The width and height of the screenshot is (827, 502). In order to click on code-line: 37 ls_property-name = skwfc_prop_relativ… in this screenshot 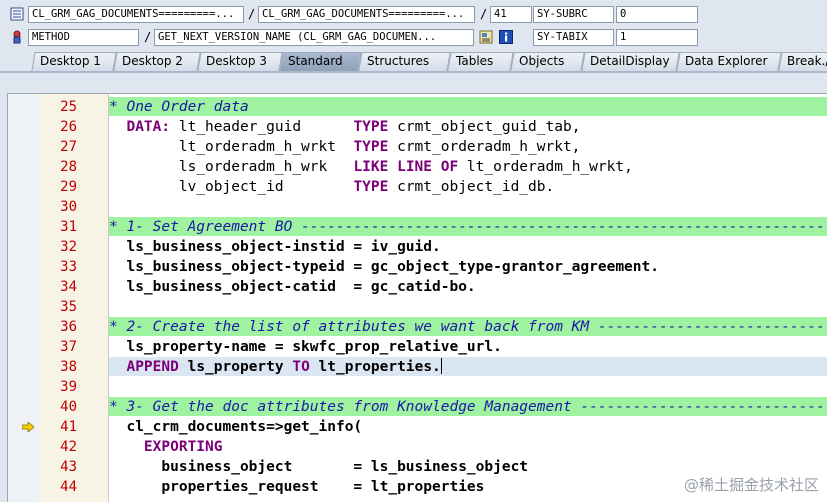, I will do `click(417, 347)`.